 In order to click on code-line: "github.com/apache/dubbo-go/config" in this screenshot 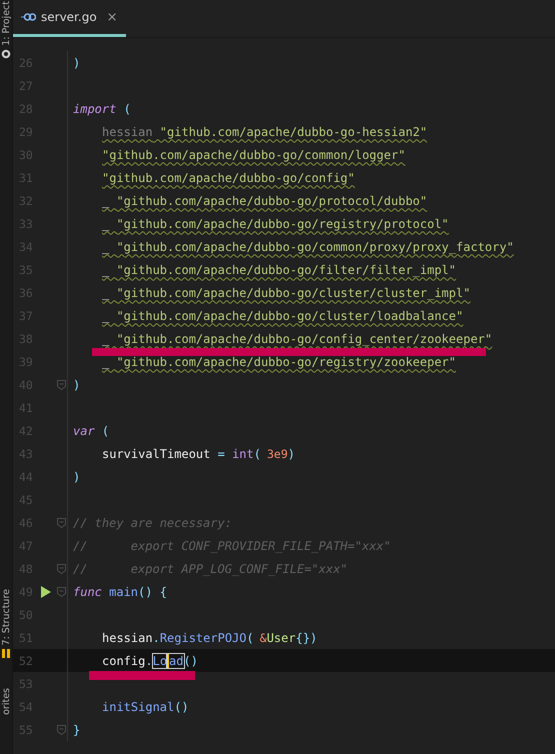, I will do `click(228, 178)`.